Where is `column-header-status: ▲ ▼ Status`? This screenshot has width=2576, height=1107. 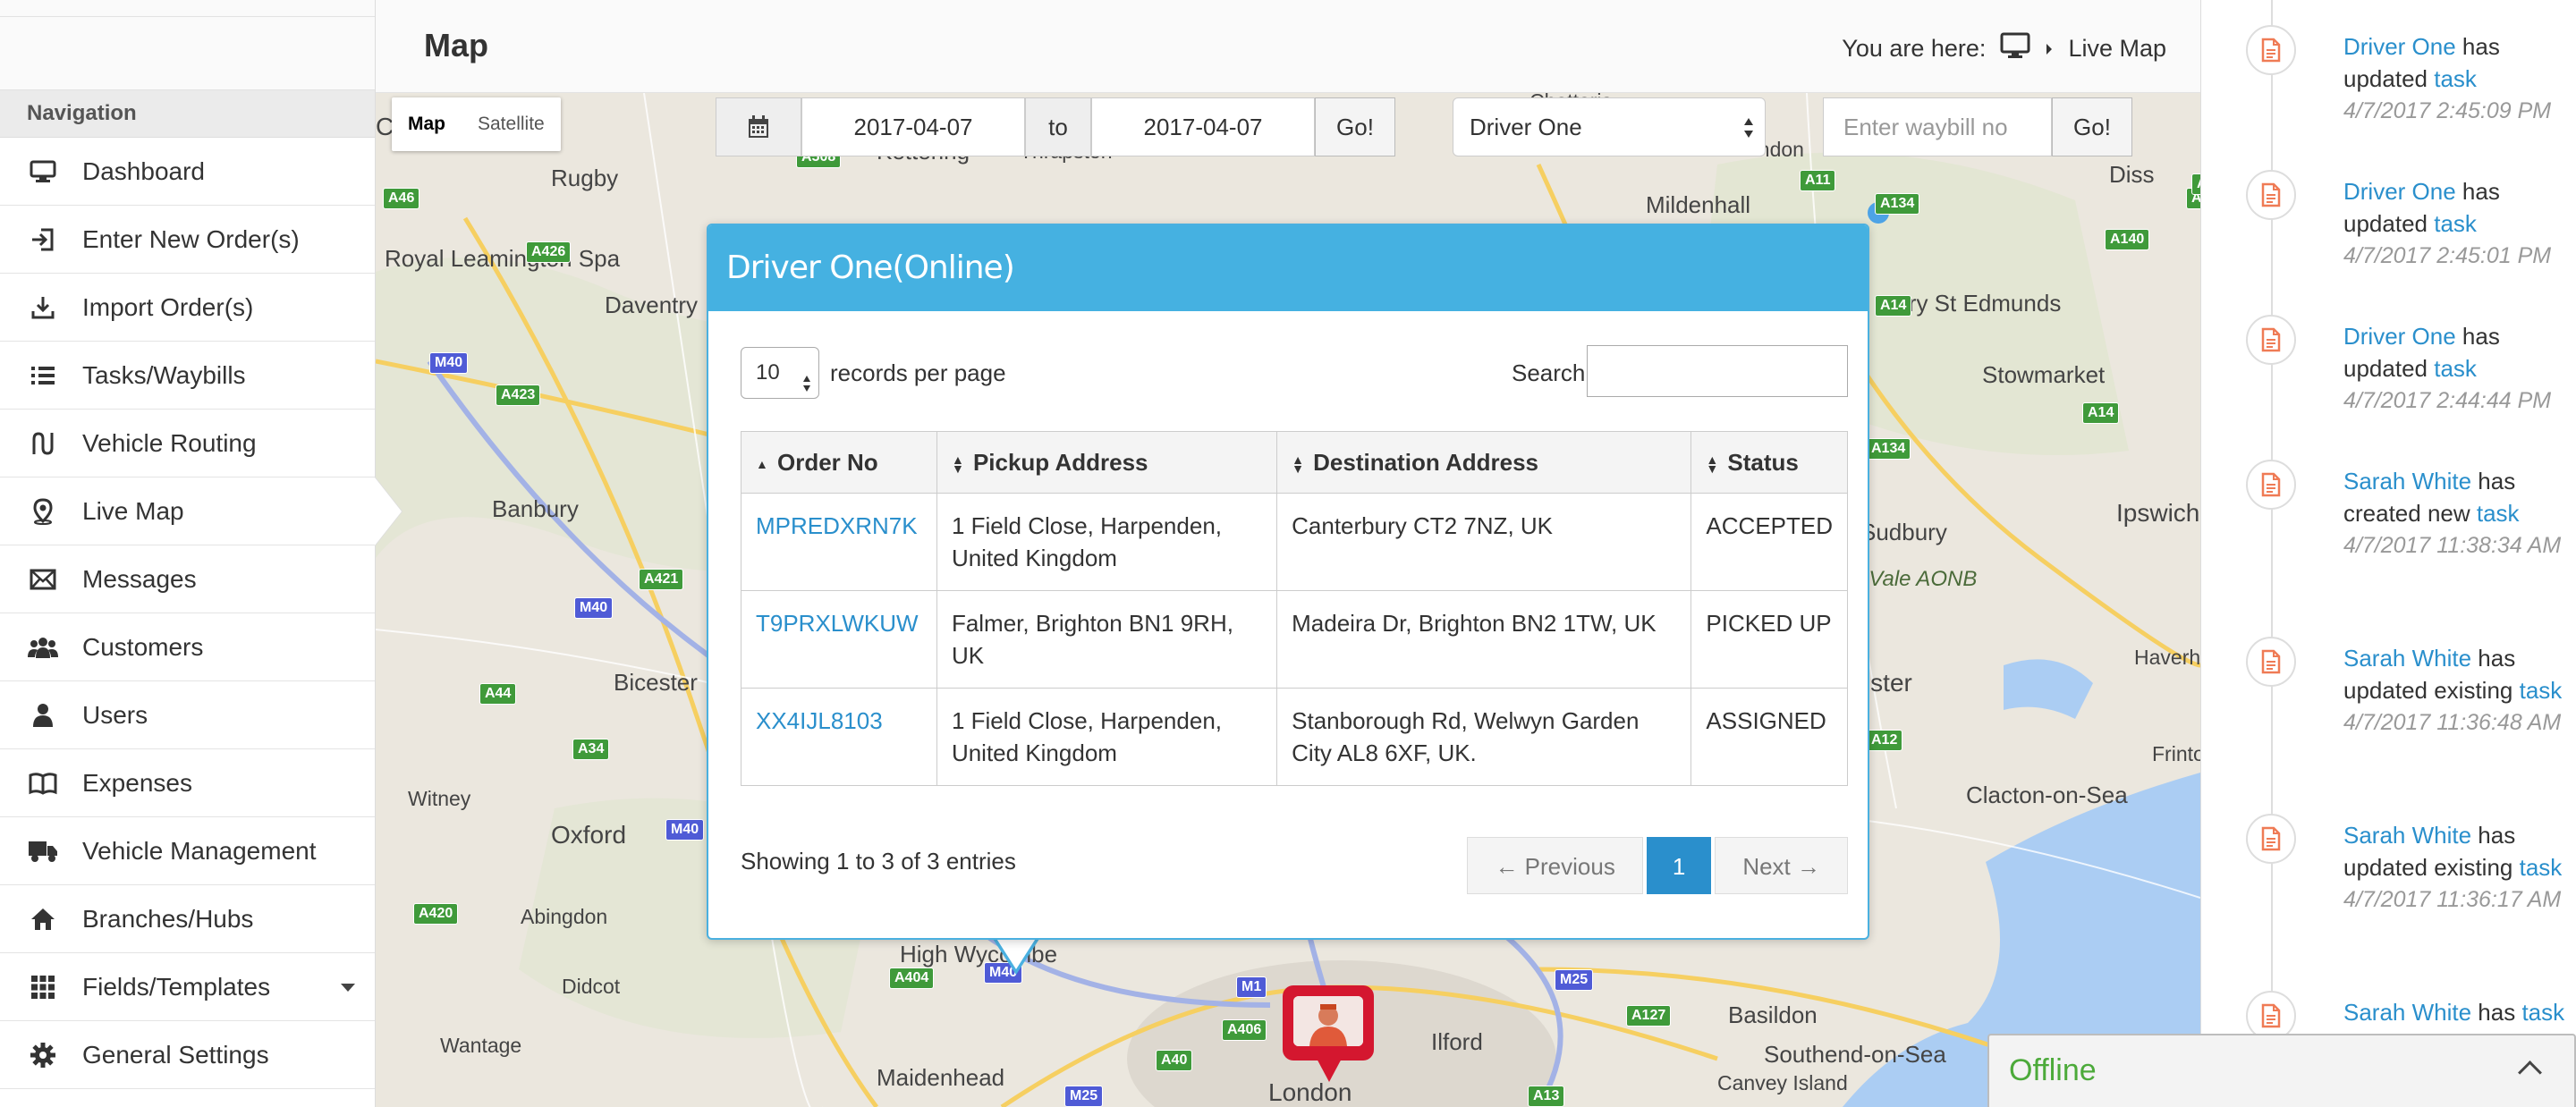
column-header-status: ▲ ▼ Status is located at coordinates (1769, 462).